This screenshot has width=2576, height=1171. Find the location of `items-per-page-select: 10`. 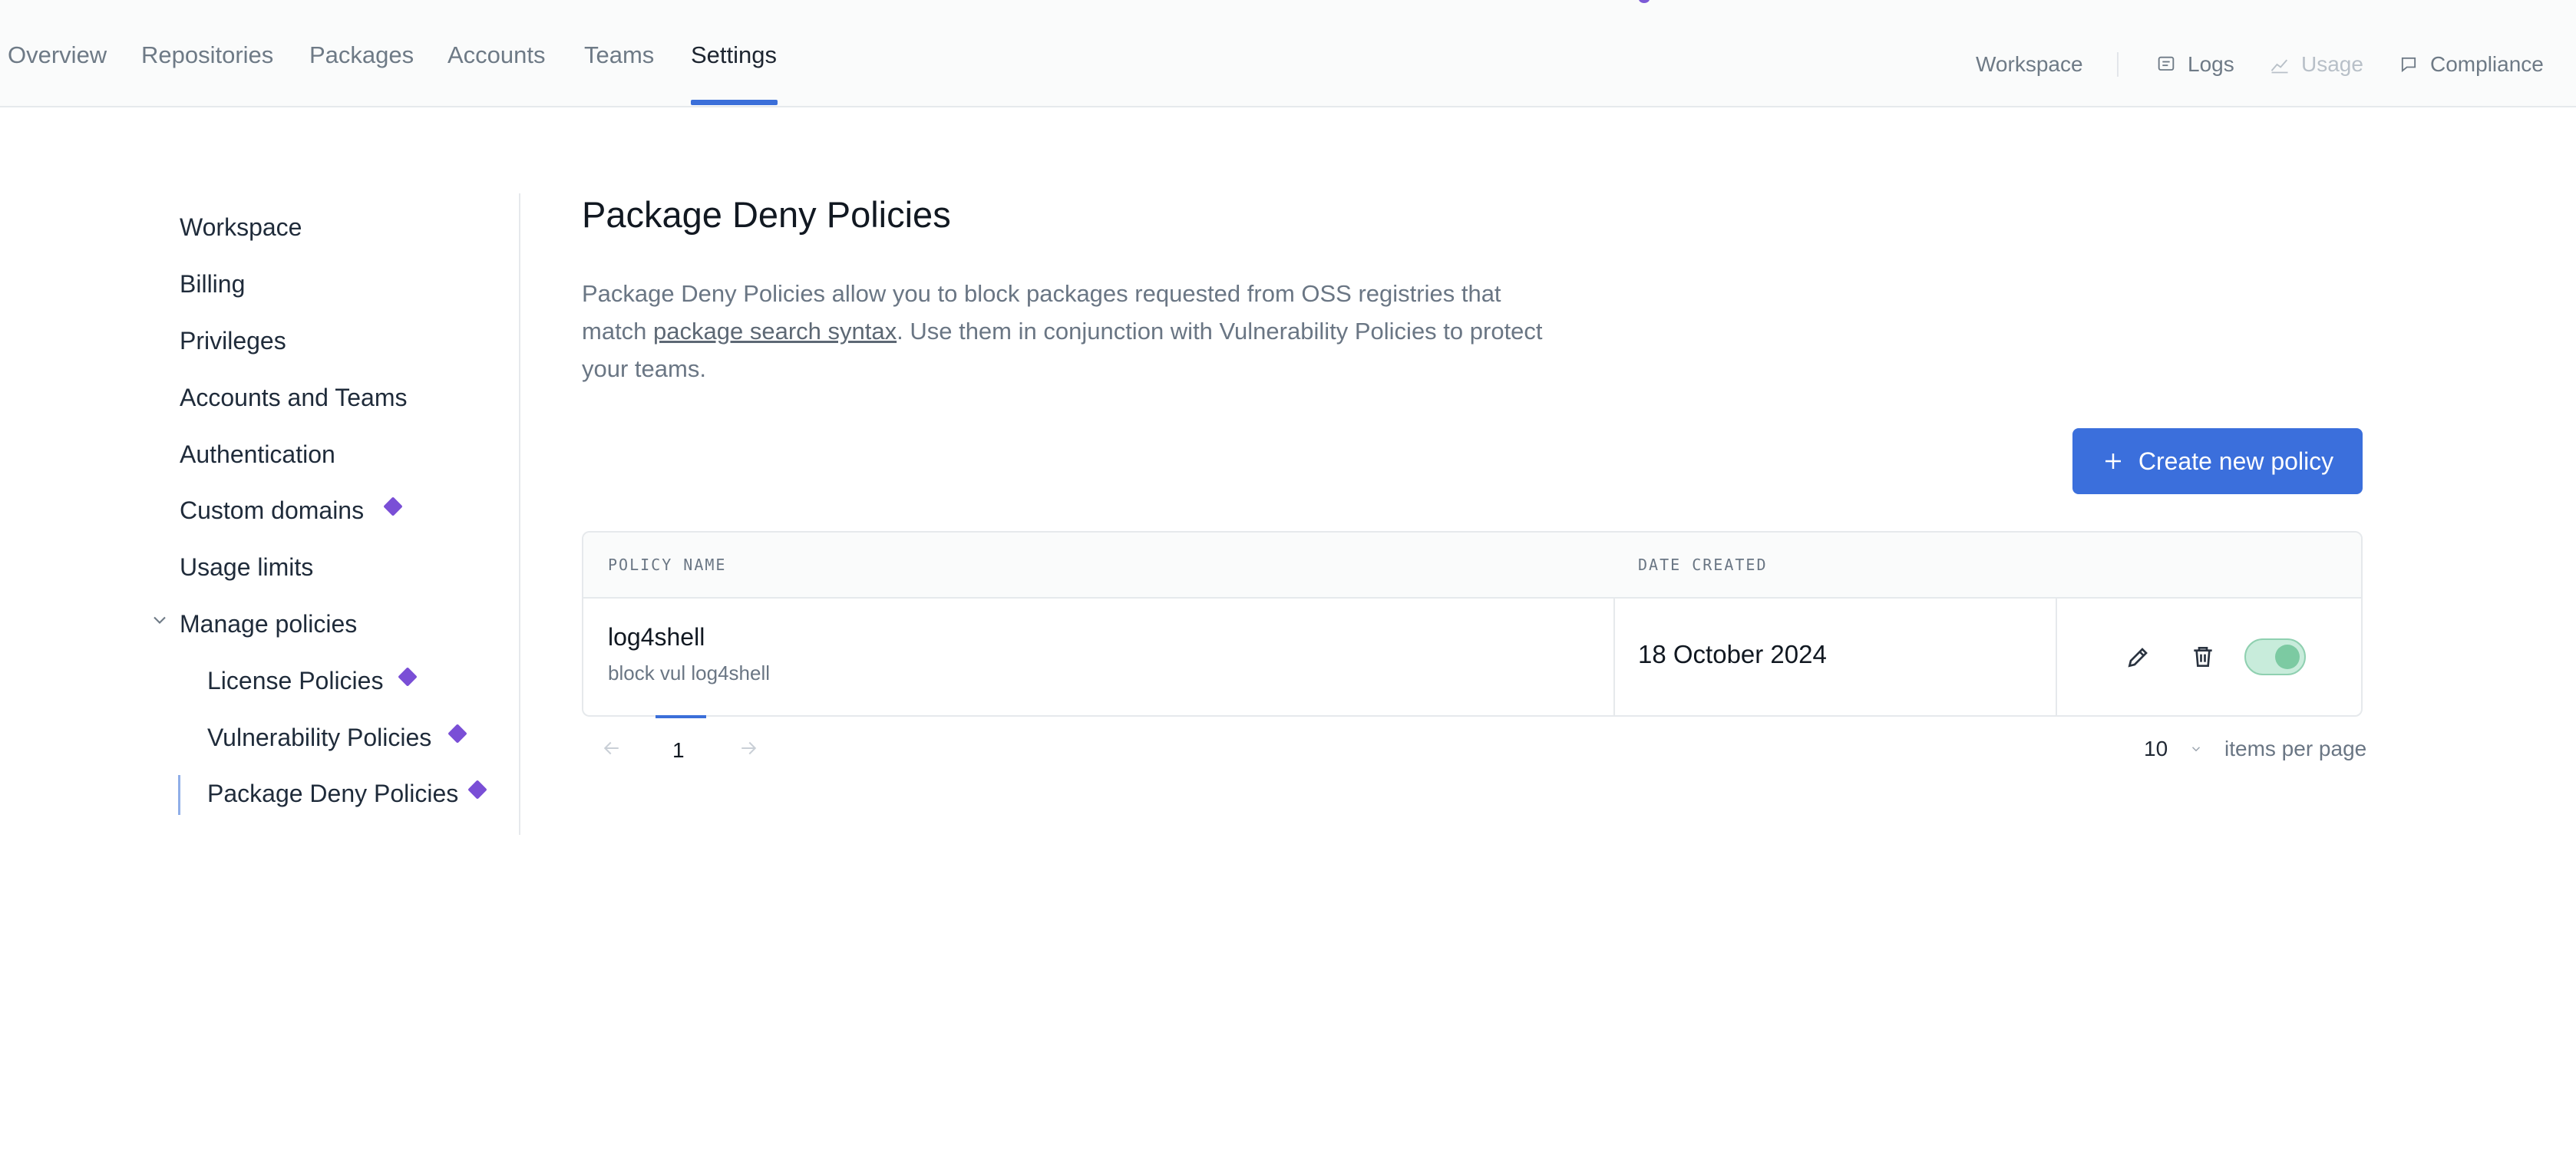

items-per-page-select: 10 is located at coordinates (2173, 749).